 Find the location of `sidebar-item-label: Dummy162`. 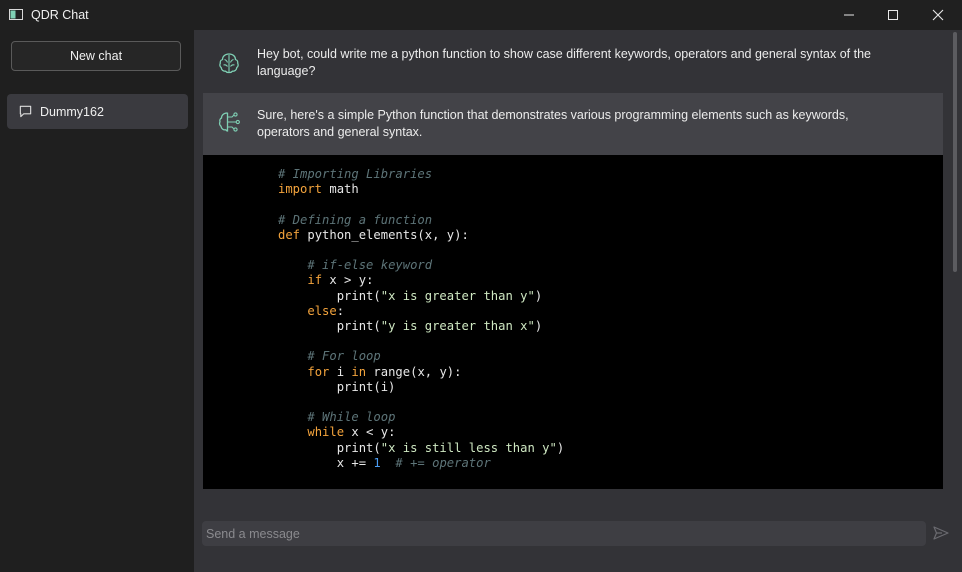

sidebar-item-label: Dummy162 is located at coordinates (72, 111).